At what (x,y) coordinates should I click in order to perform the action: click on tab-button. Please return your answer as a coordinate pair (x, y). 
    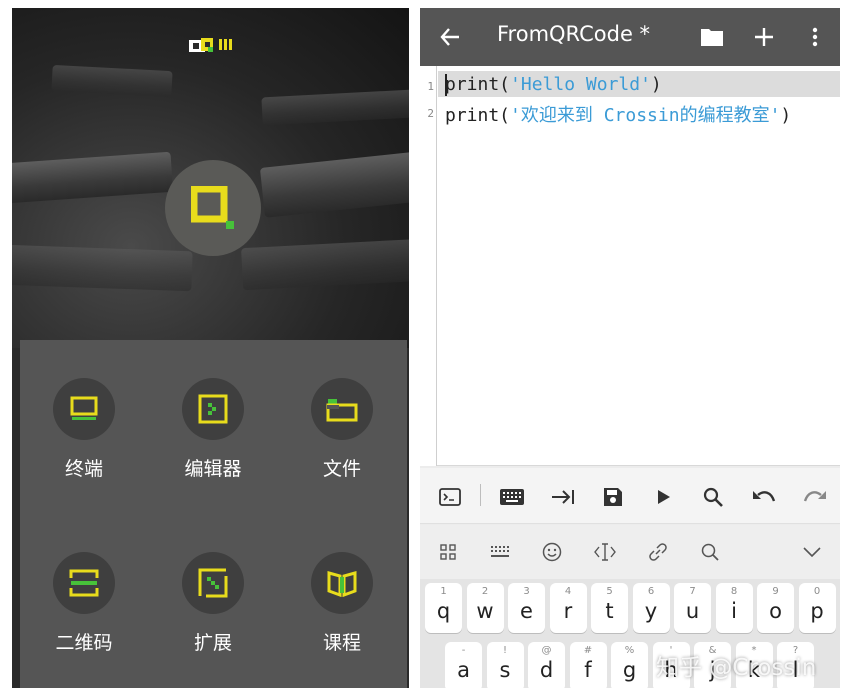
    Looking at the image, I should click on (563, 497).